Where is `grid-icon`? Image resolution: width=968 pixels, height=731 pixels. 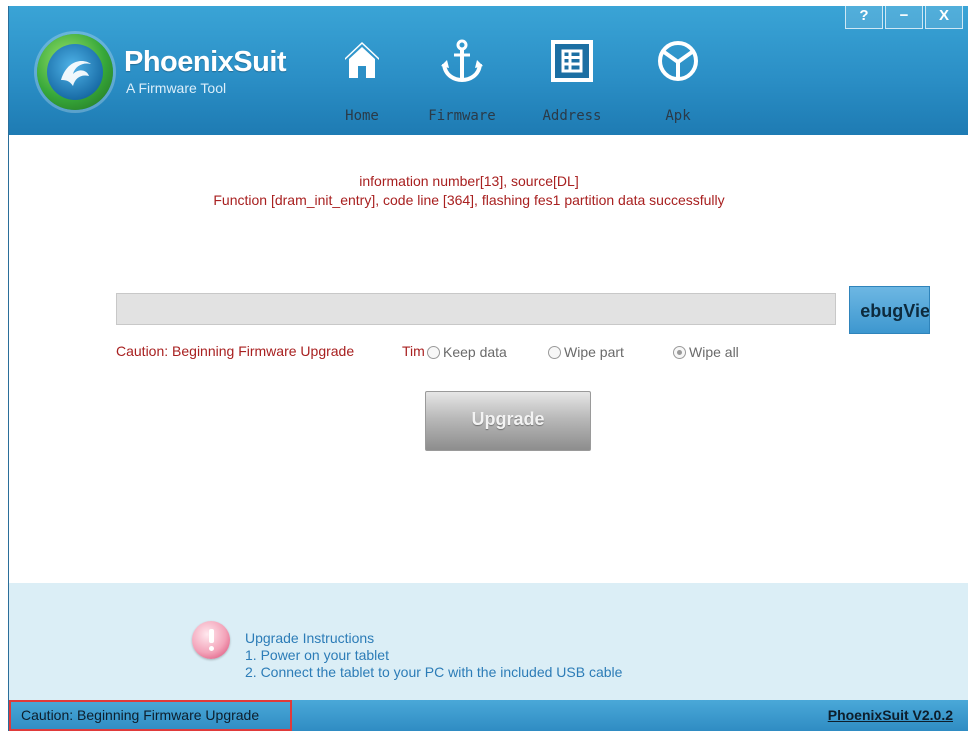
grid-icon is located at coordinates (572, 61).